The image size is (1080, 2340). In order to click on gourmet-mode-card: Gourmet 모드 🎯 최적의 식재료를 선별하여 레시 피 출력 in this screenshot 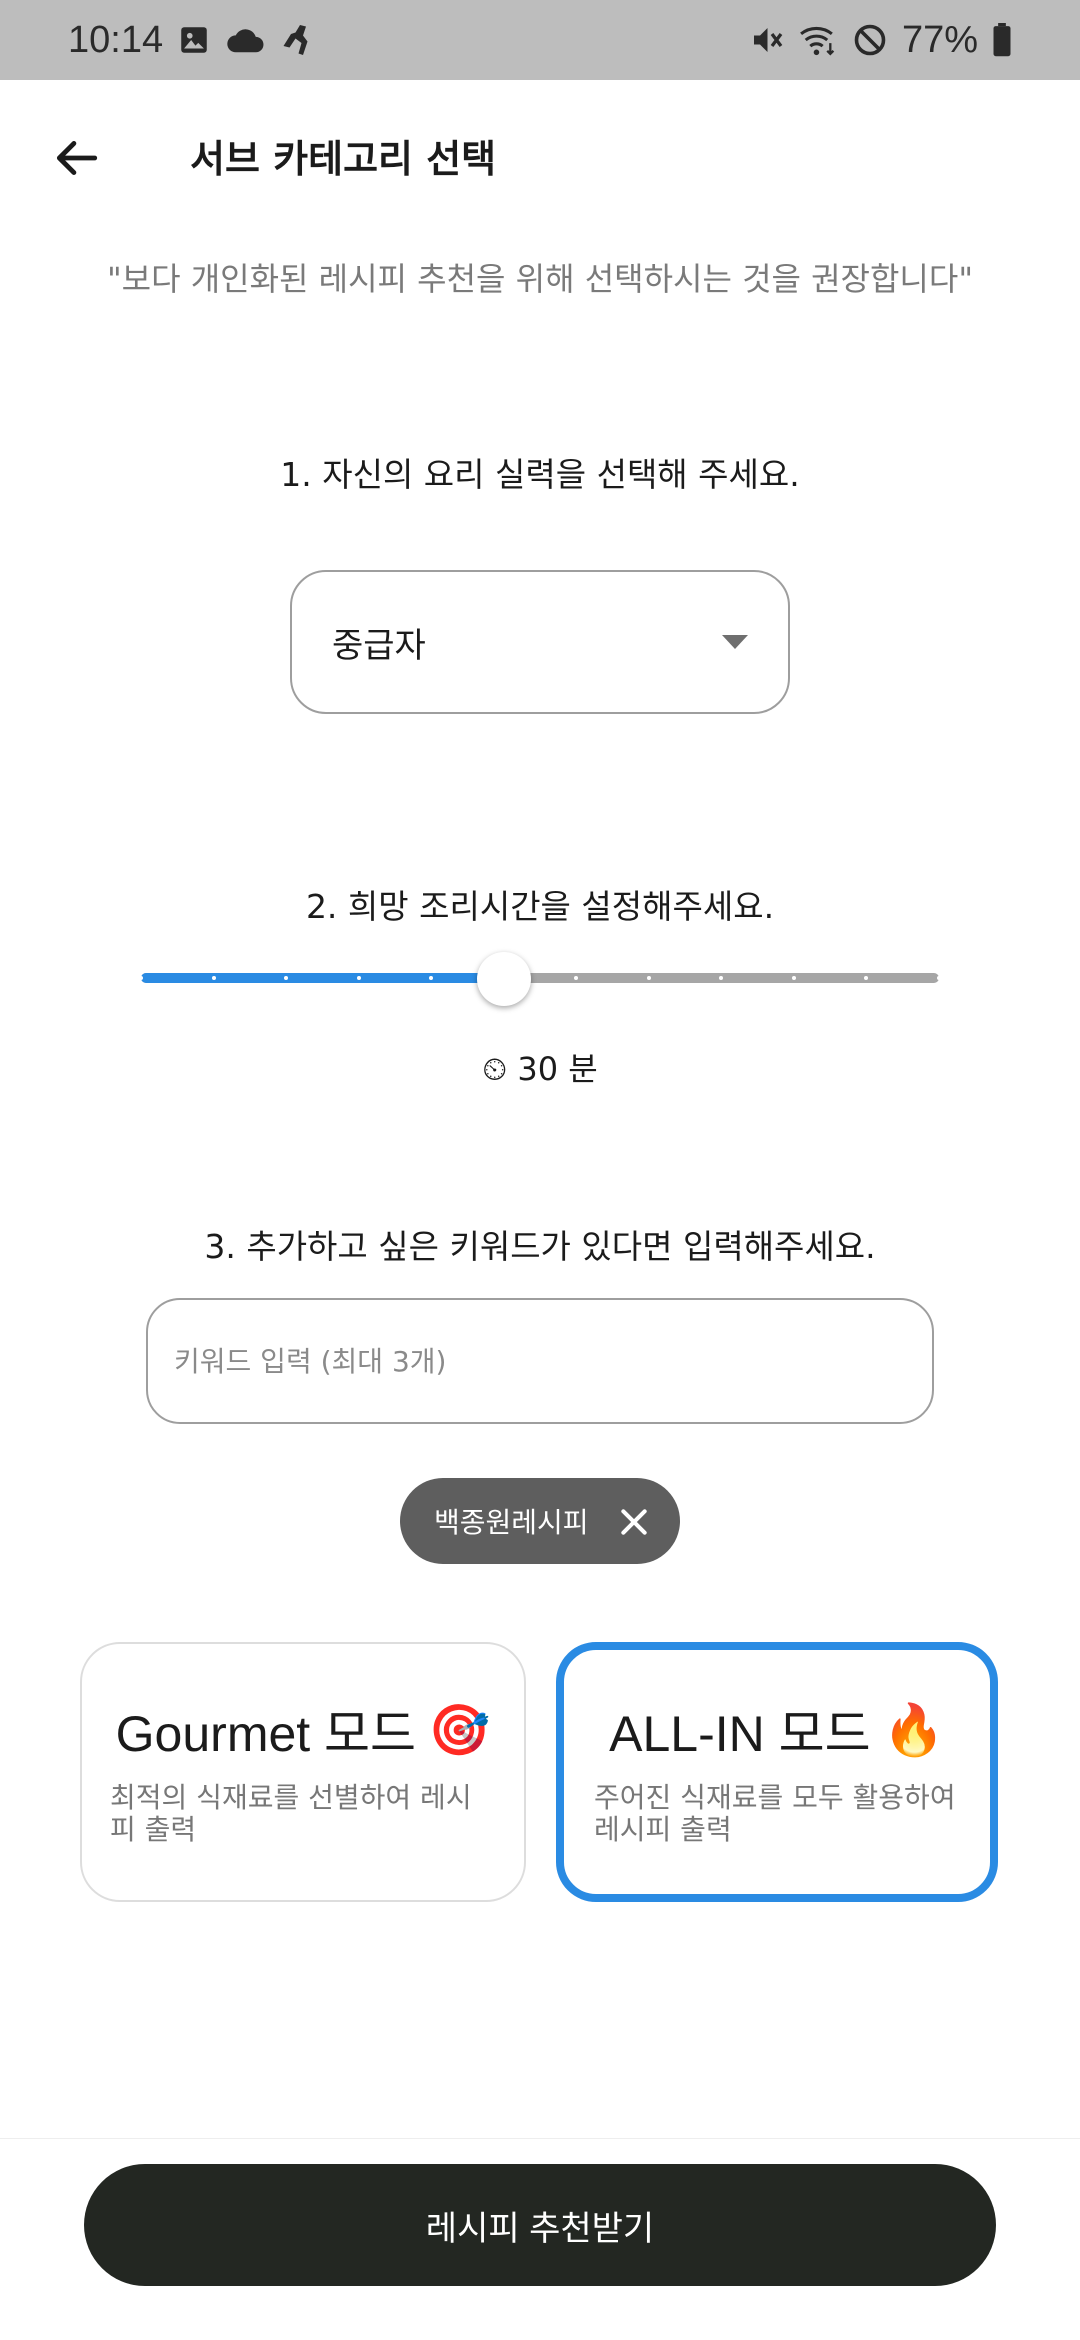, I will do `click(303, 1772)`.